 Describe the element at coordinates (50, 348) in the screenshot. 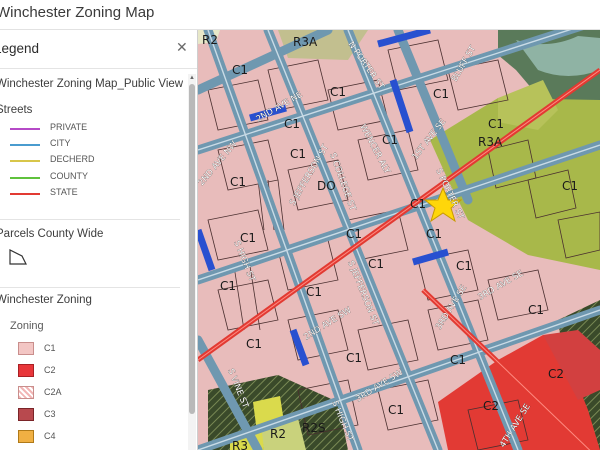

I see `legend-item-label: C1` at that location.